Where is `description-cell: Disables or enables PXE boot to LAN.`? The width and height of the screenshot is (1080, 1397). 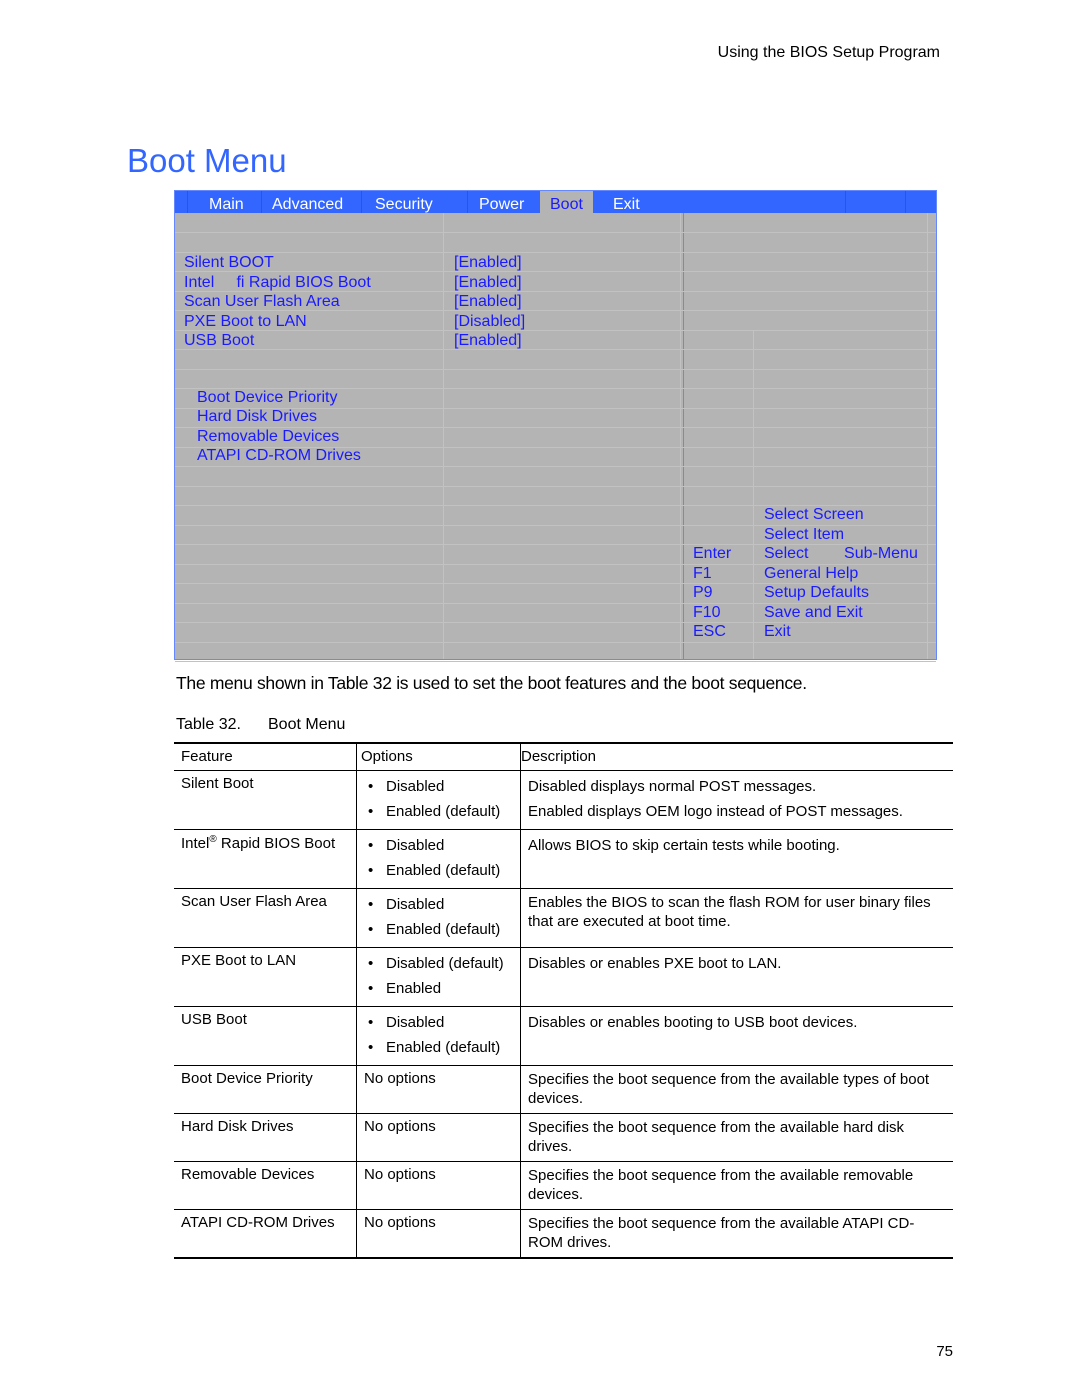
description-cell: Disables or enables PXE boot to LAN. is located at coordinates (736, 977).